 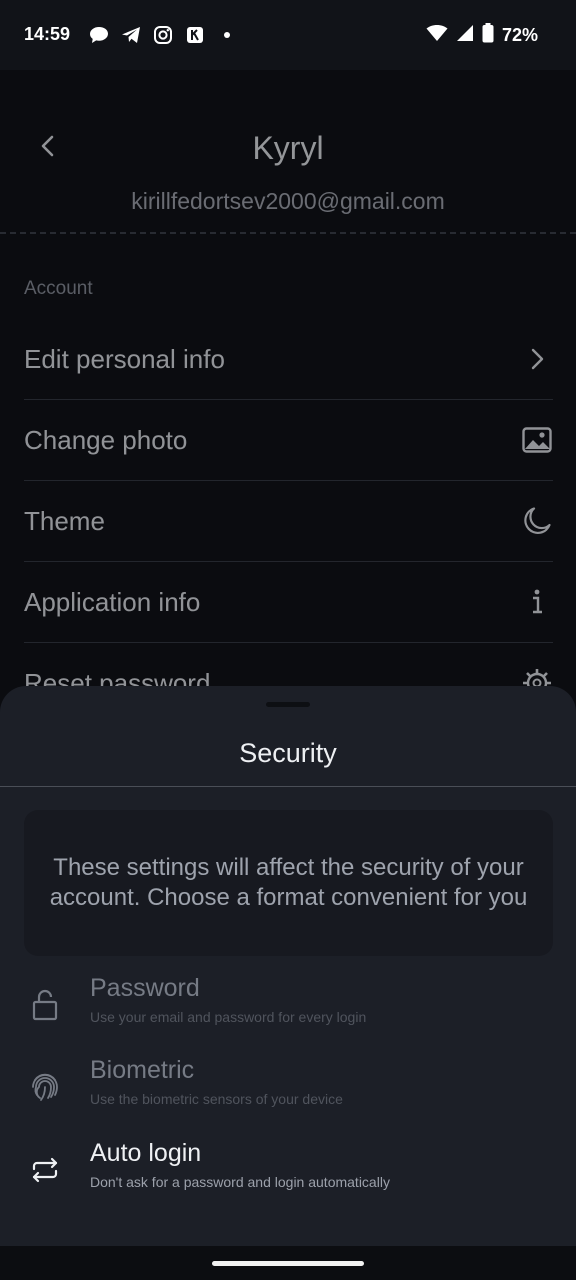 I want to click on info-icon, so click(x=537, y=602).